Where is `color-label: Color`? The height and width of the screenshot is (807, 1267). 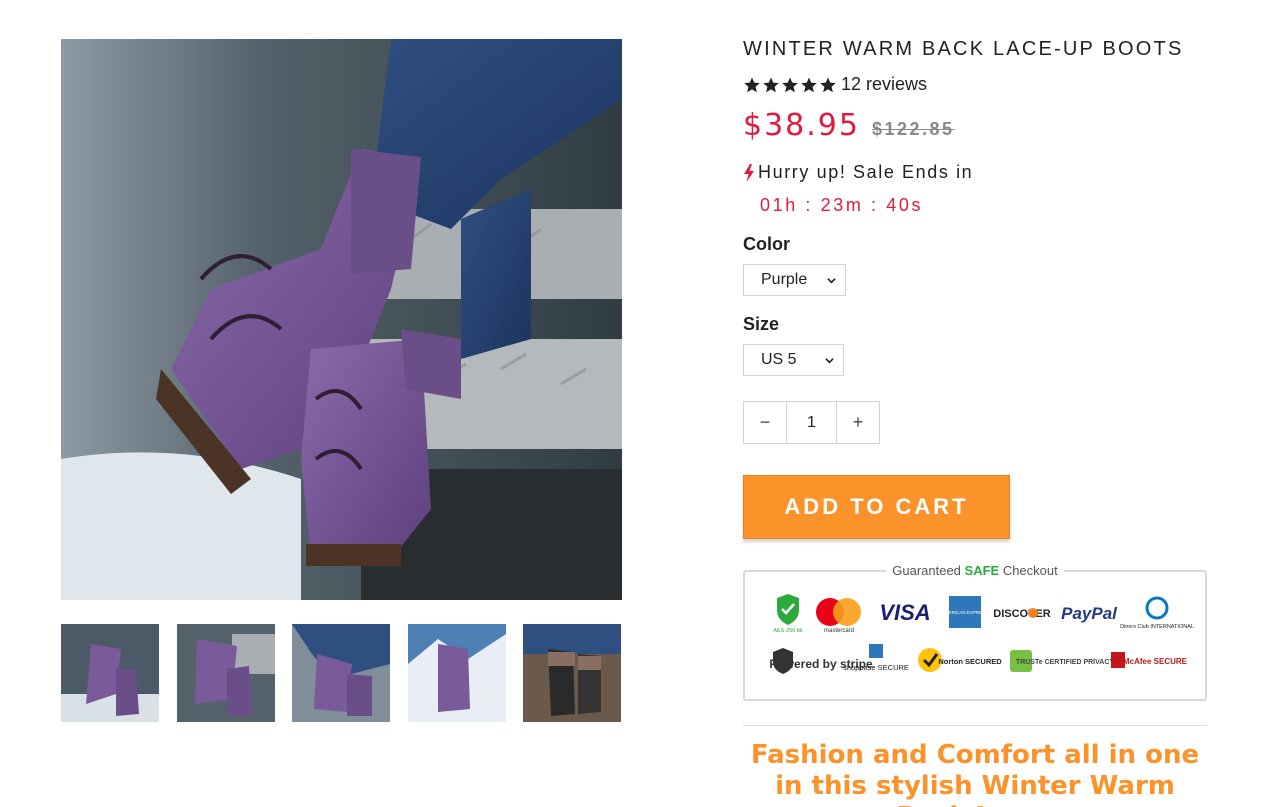 color-label: Color is located at coordinates (766, 244).